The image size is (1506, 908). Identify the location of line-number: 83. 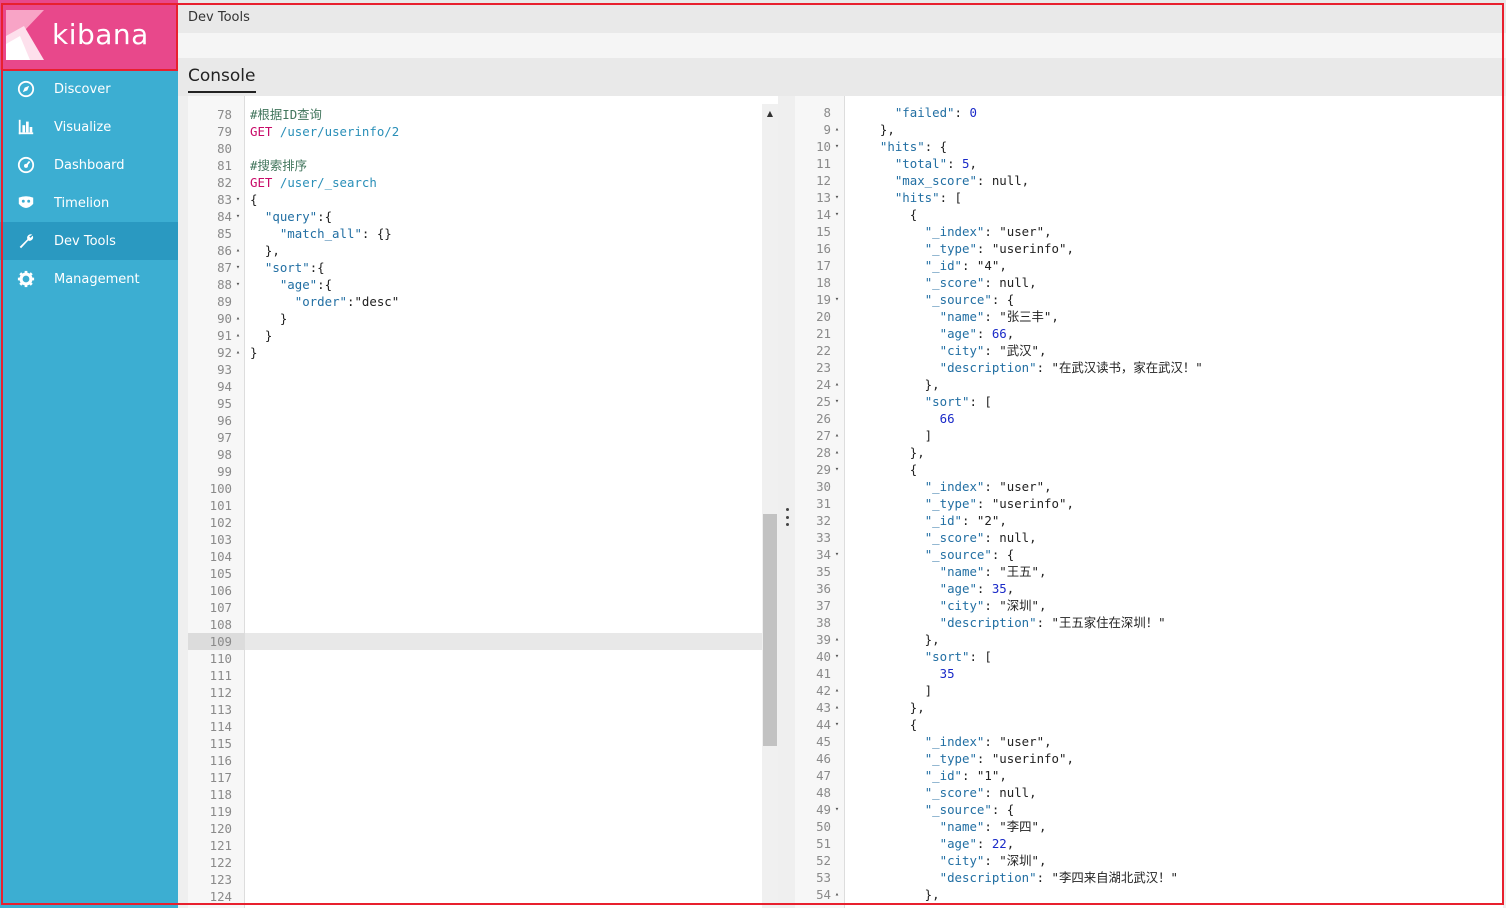
(224, 199).